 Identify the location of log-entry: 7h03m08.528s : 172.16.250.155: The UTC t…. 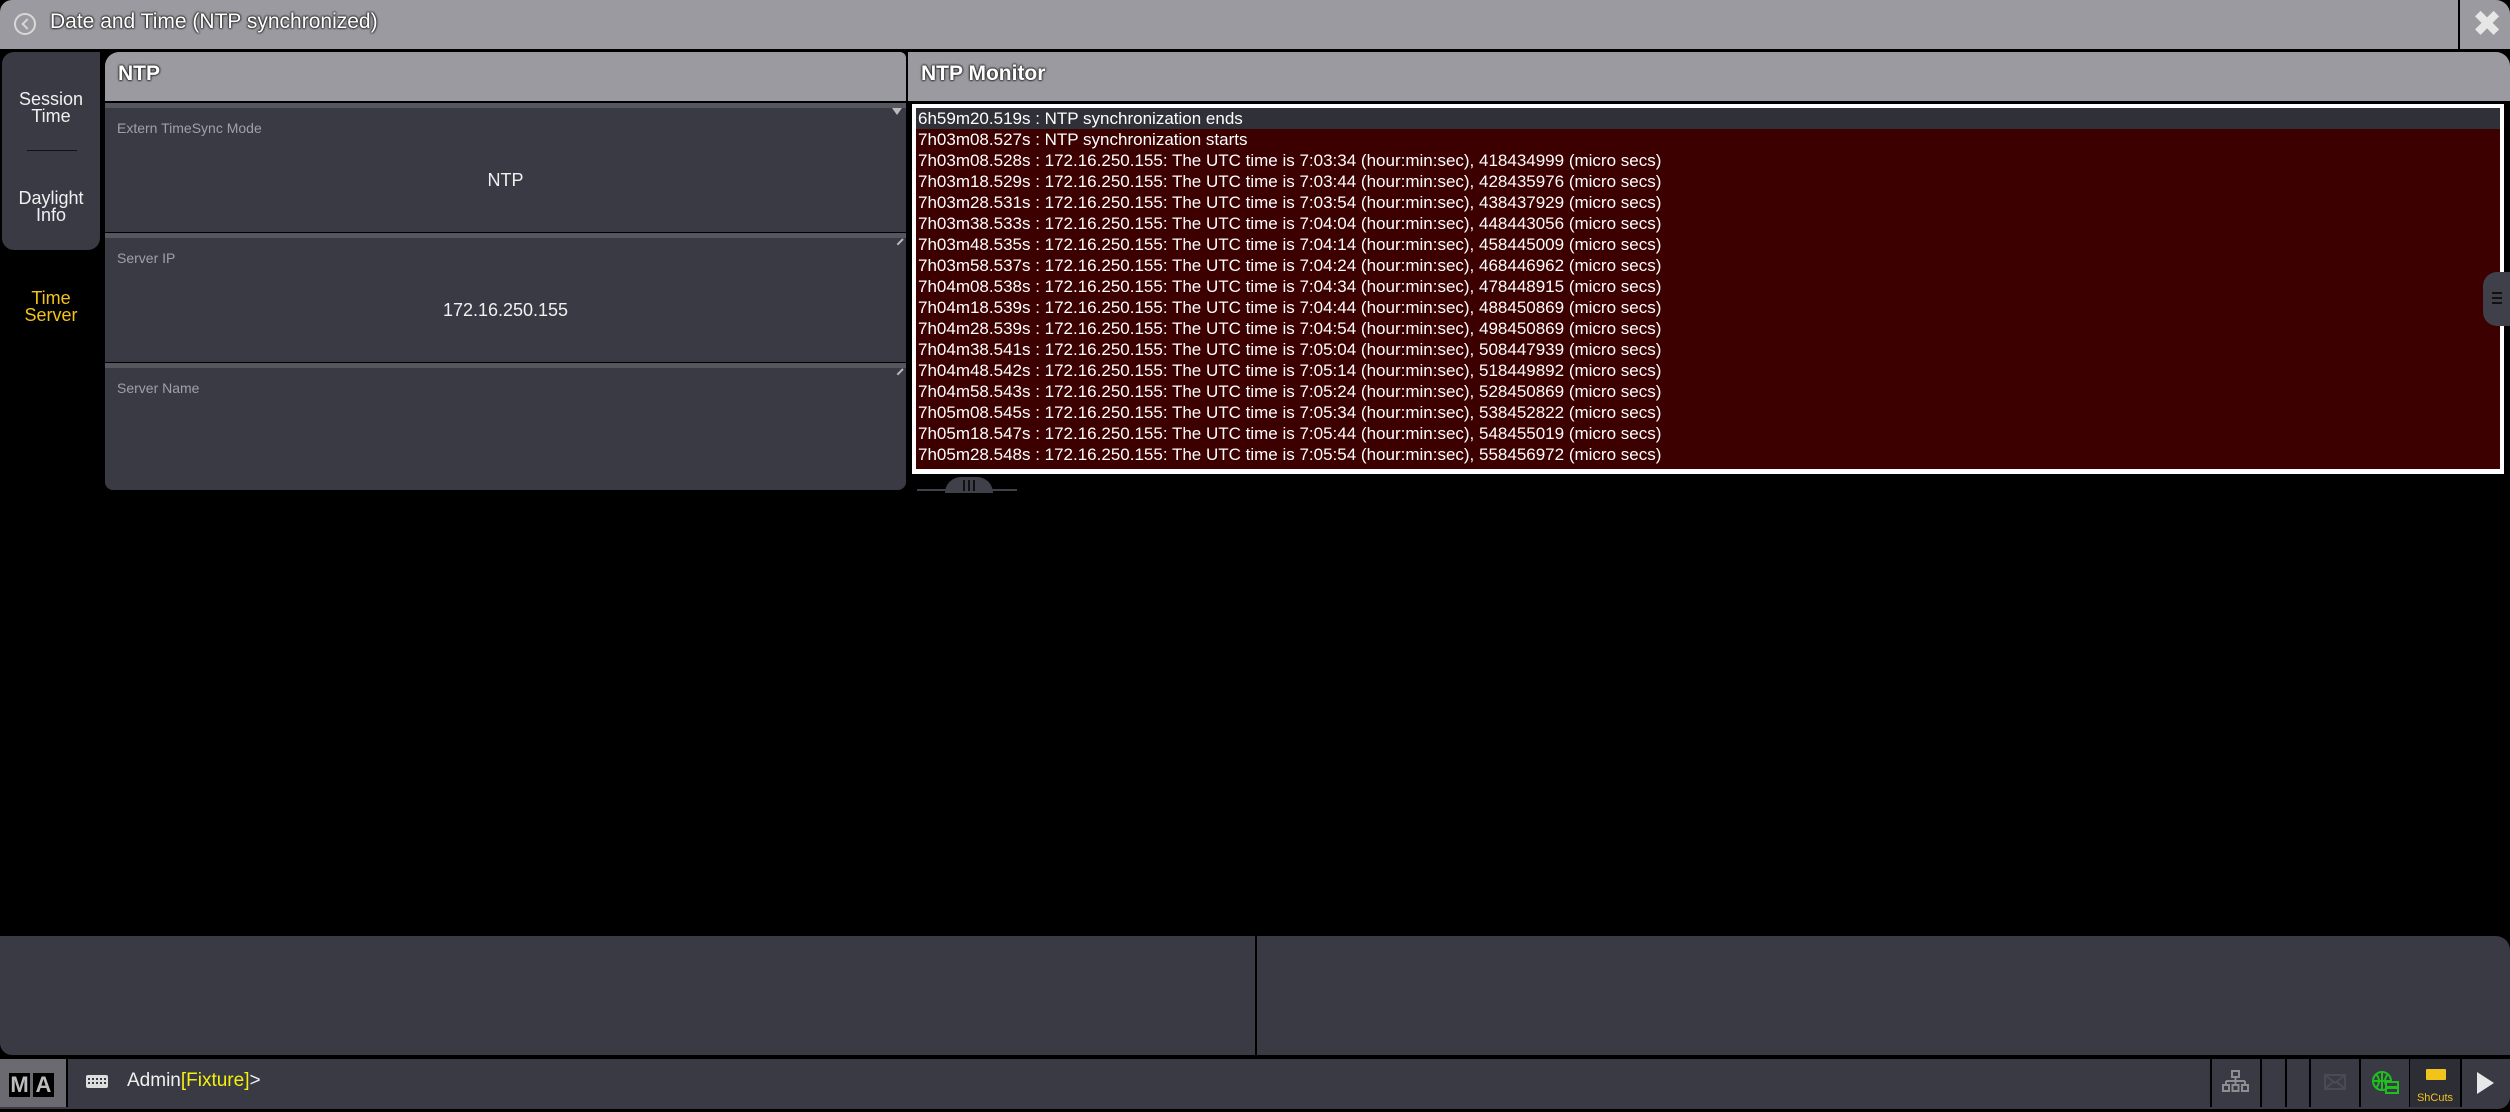
(1708, 160).